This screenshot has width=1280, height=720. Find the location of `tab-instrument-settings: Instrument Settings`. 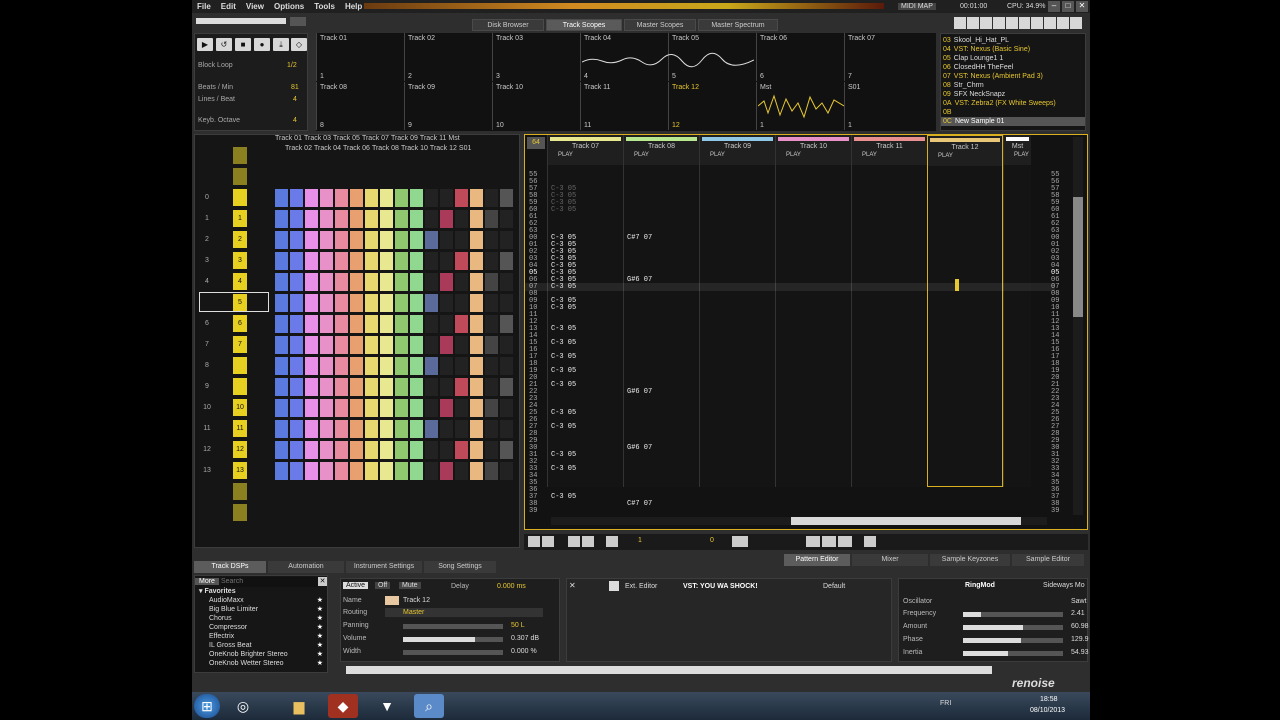

tab-instrument-settings: Instrument Settings is located at coordinates (384, 567).